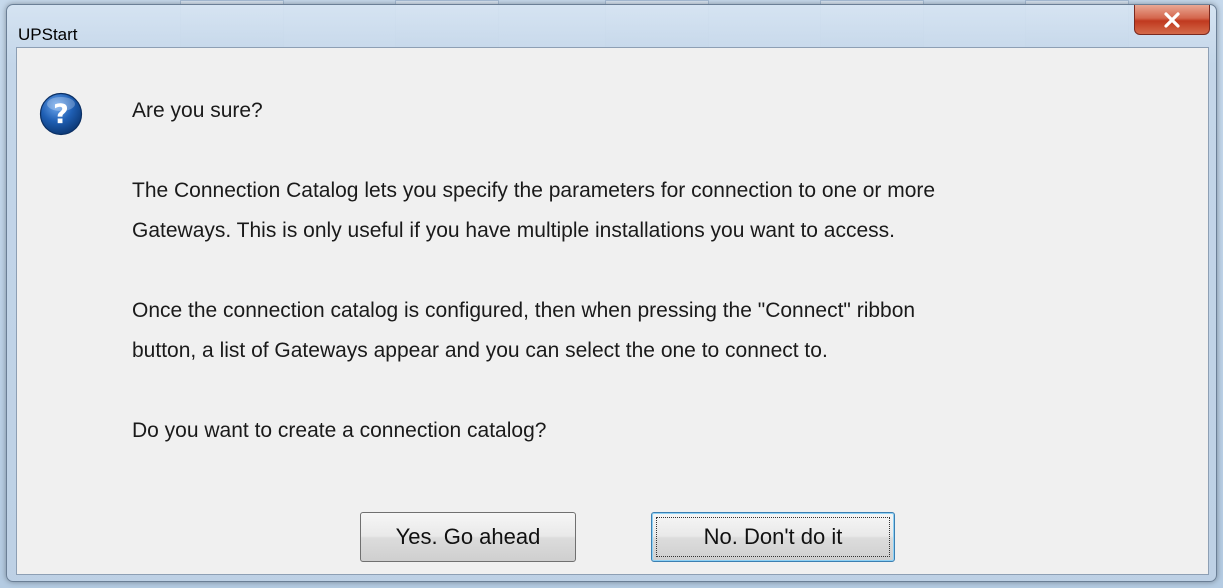 This screenshot has width=1223, height=588. Describe the element at coordinates (468, 537) in the screenshot. I see `yes-button: Yes. Go ahead` at that location.